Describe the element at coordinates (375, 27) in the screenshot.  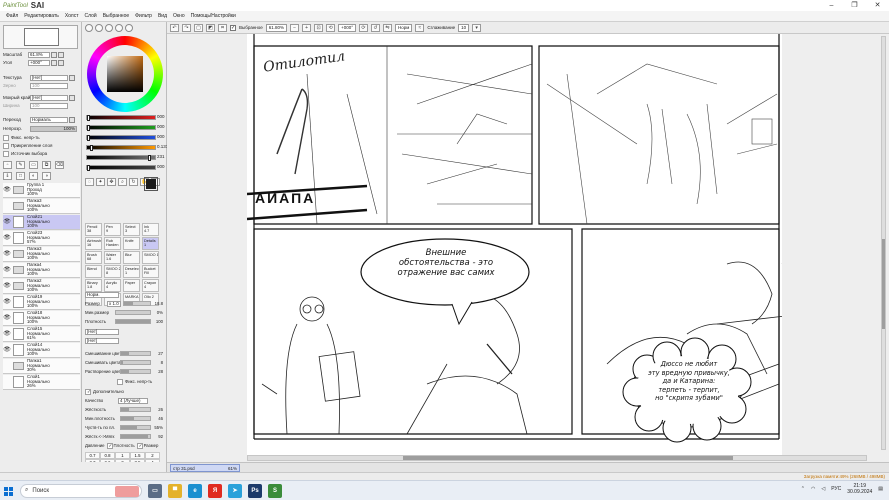
I see `rotate-reset-icon: ↺` at that location.